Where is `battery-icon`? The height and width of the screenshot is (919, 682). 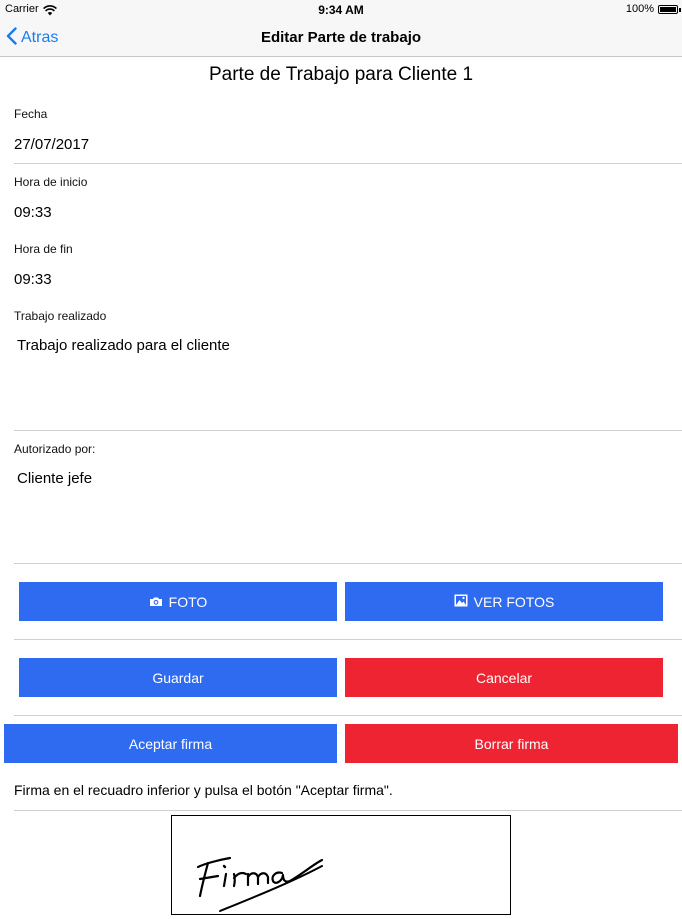 battery-icon is located at coordinates (668, 9).